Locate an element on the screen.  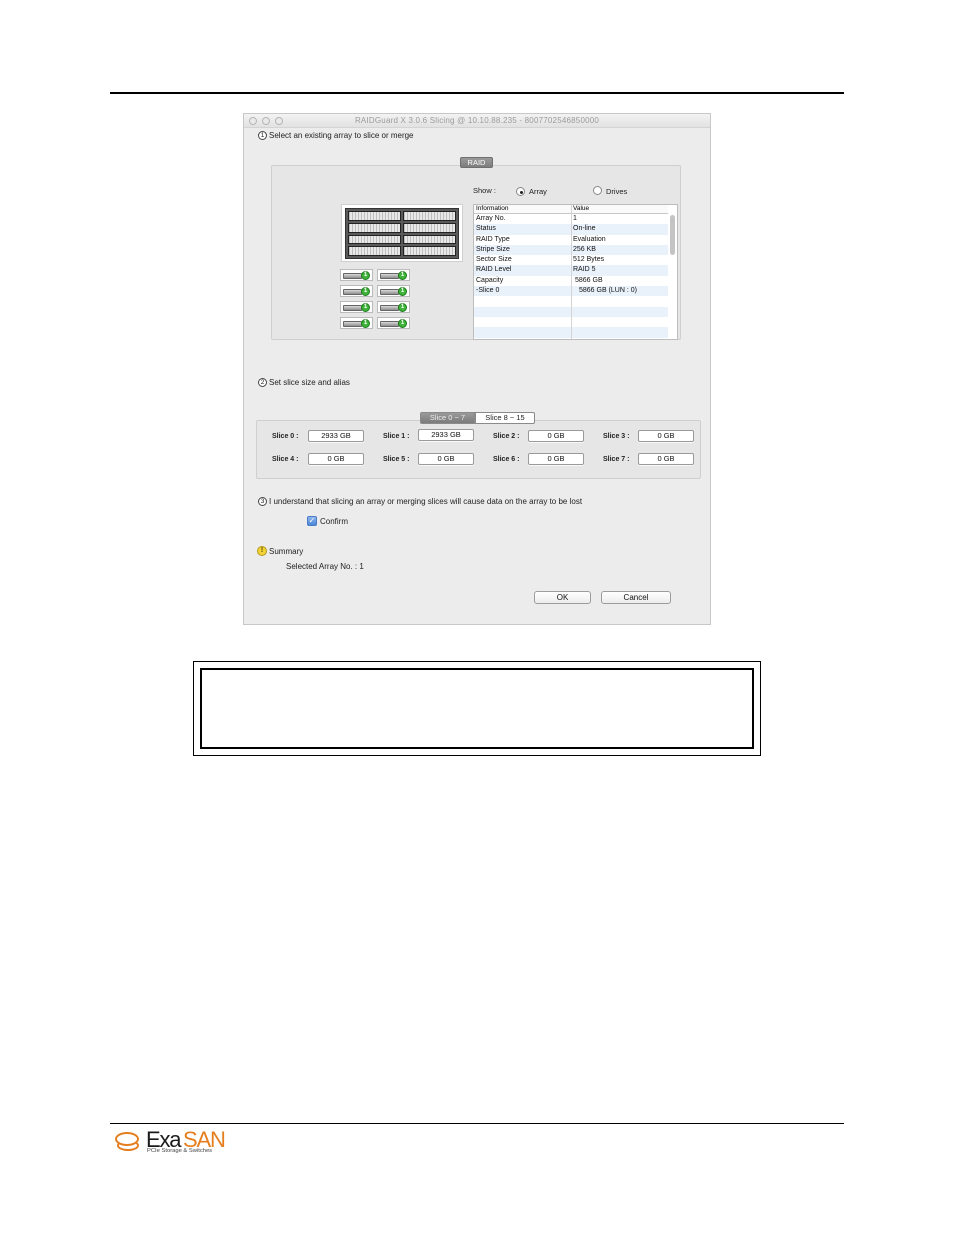
row-value: 5866 GB (LUN : 0) is located at coordinates (608, 291).